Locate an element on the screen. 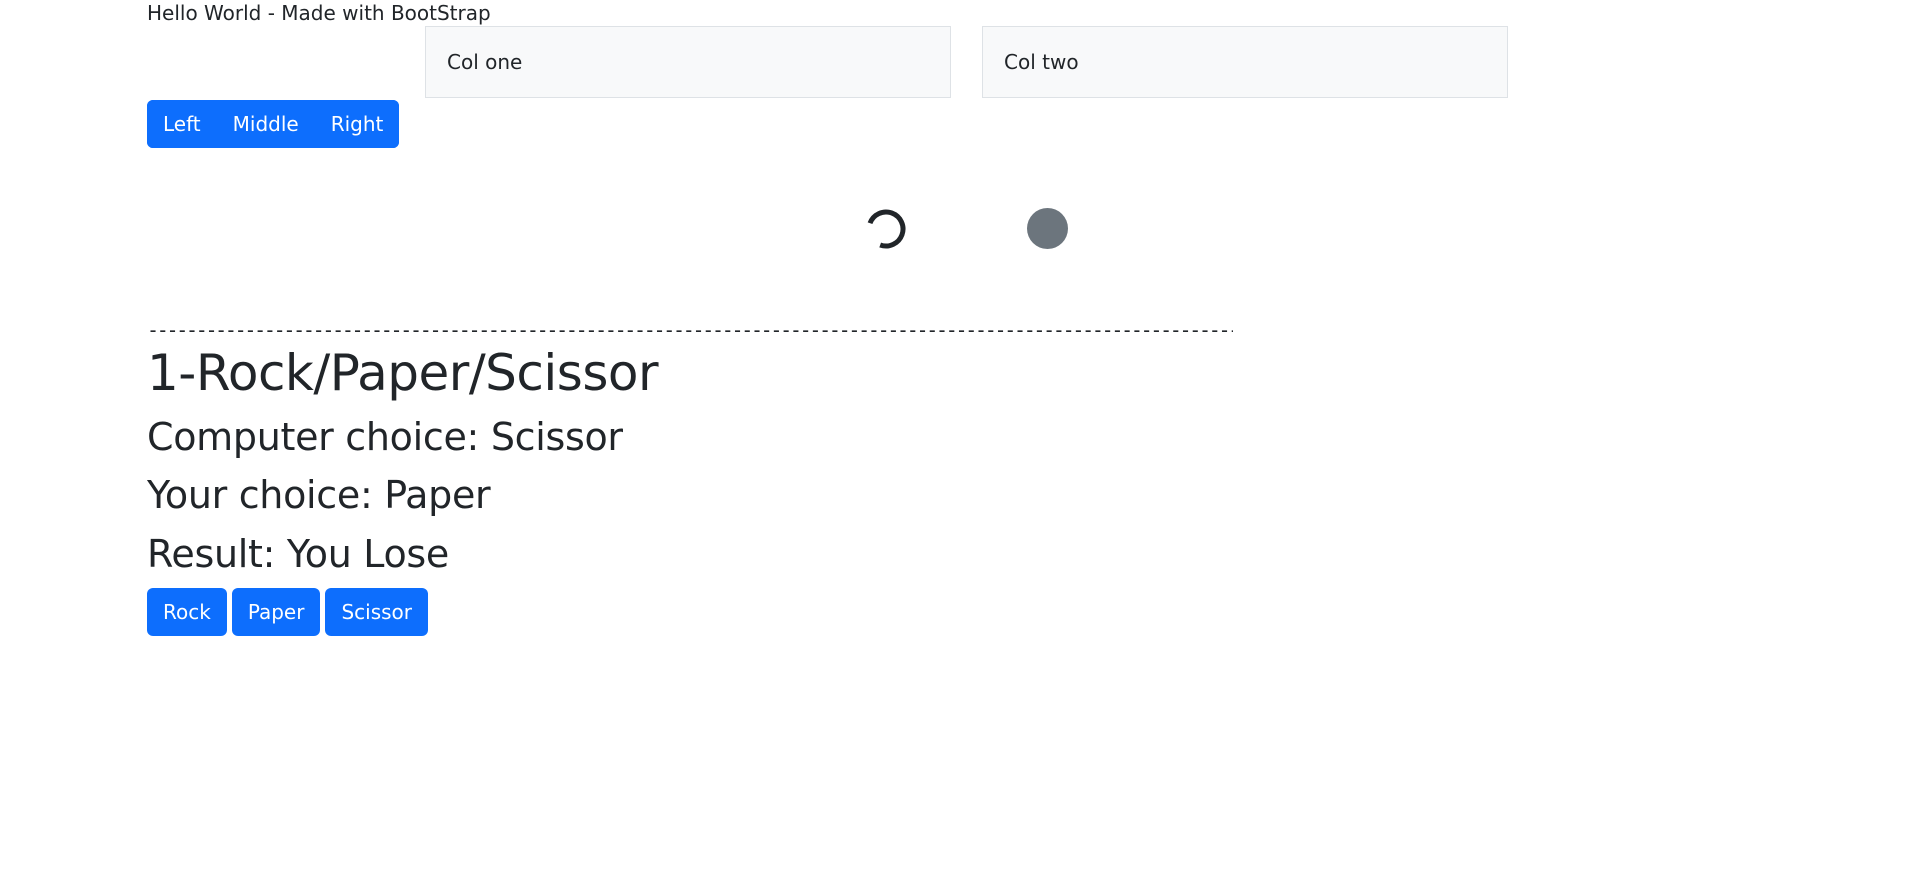 This screenshot has height=886, width=1915. col-one-label: Col one is located at coordinates (485, 62).